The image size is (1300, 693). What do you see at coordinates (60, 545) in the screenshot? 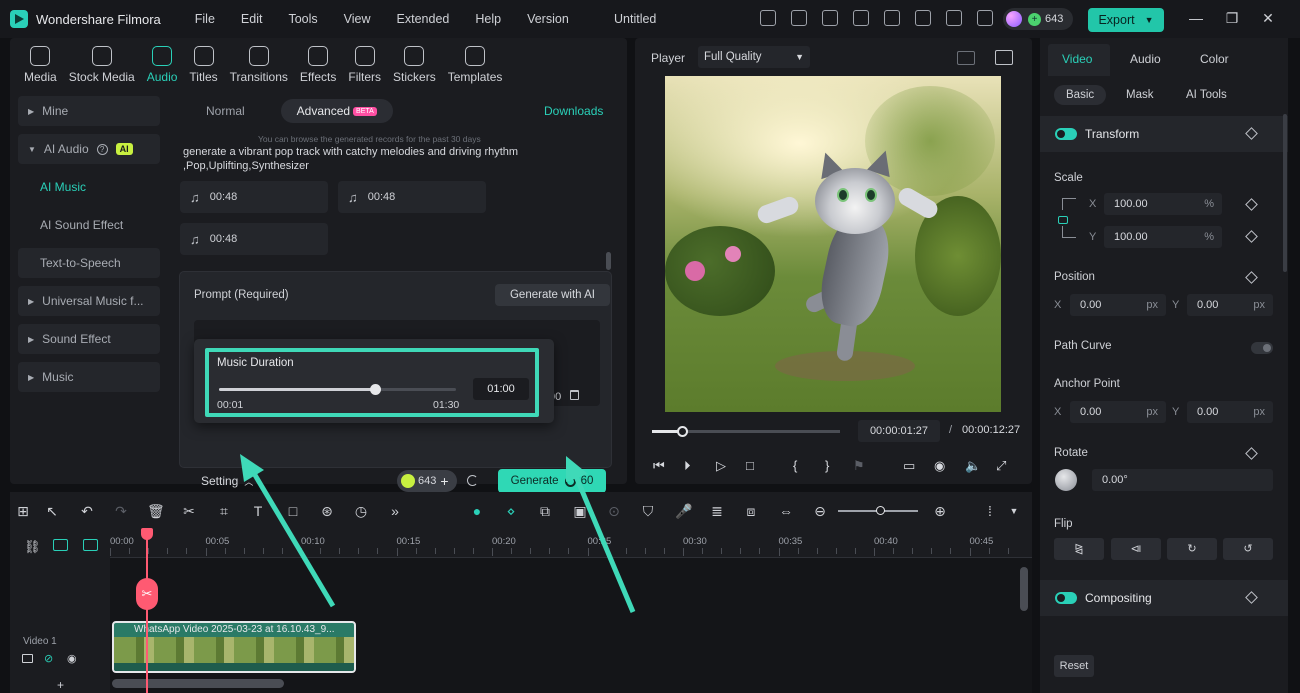
I see `add-track-icon` at bounding box center [60, 545].